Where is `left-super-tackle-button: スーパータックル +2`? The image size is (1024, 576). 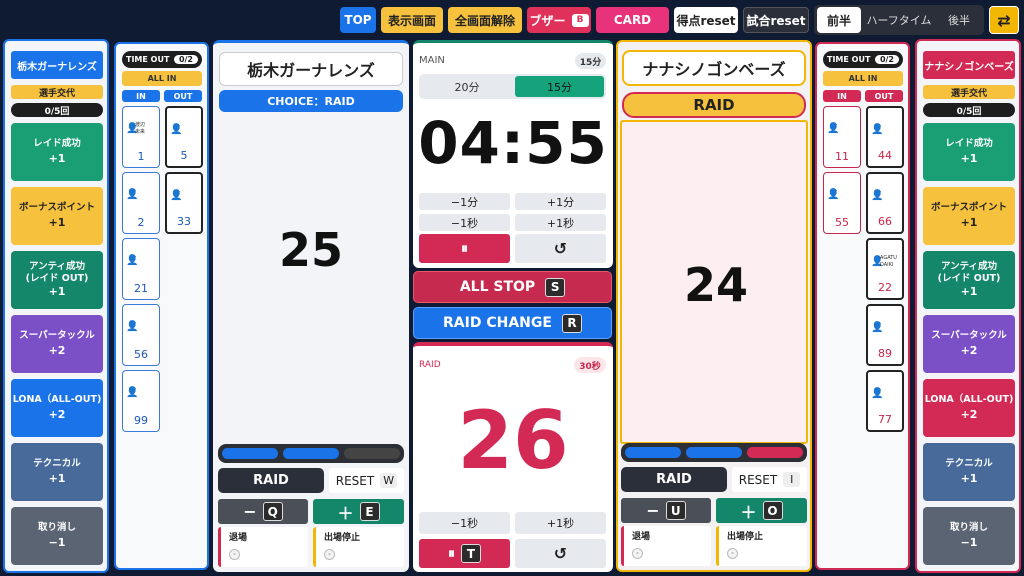 left-super-tackle-button: スーパータックル +2 is located at coordinates (57, 344).